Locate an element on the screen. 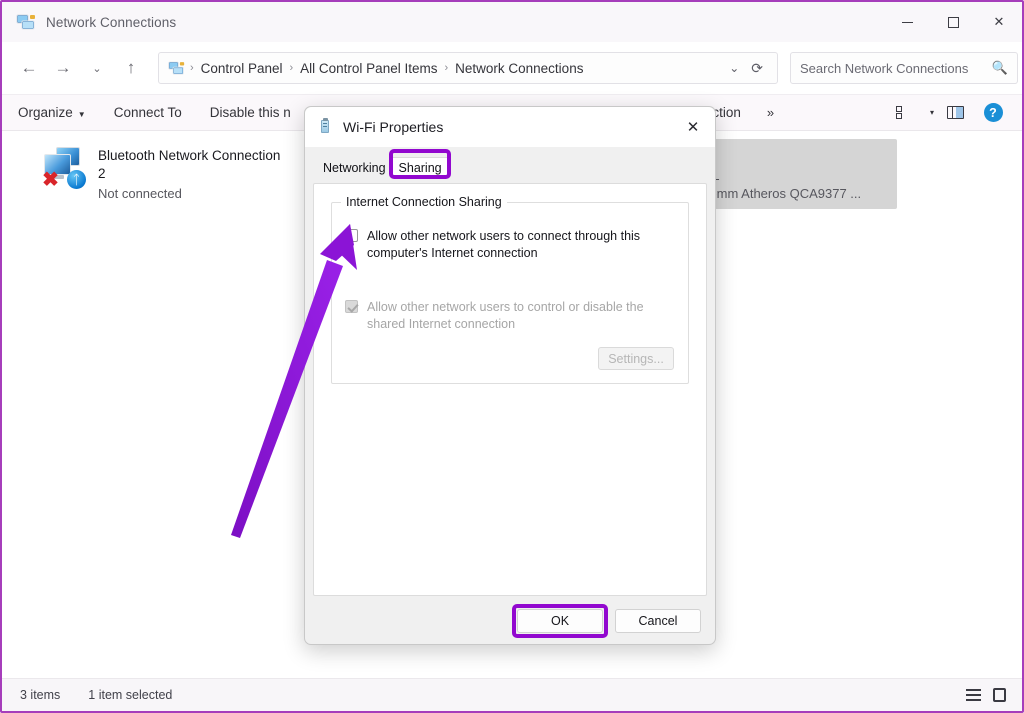 The width and height of the screenshot is (1024, 713). allow-connect-checkbox is located at coordinates (351, 235).